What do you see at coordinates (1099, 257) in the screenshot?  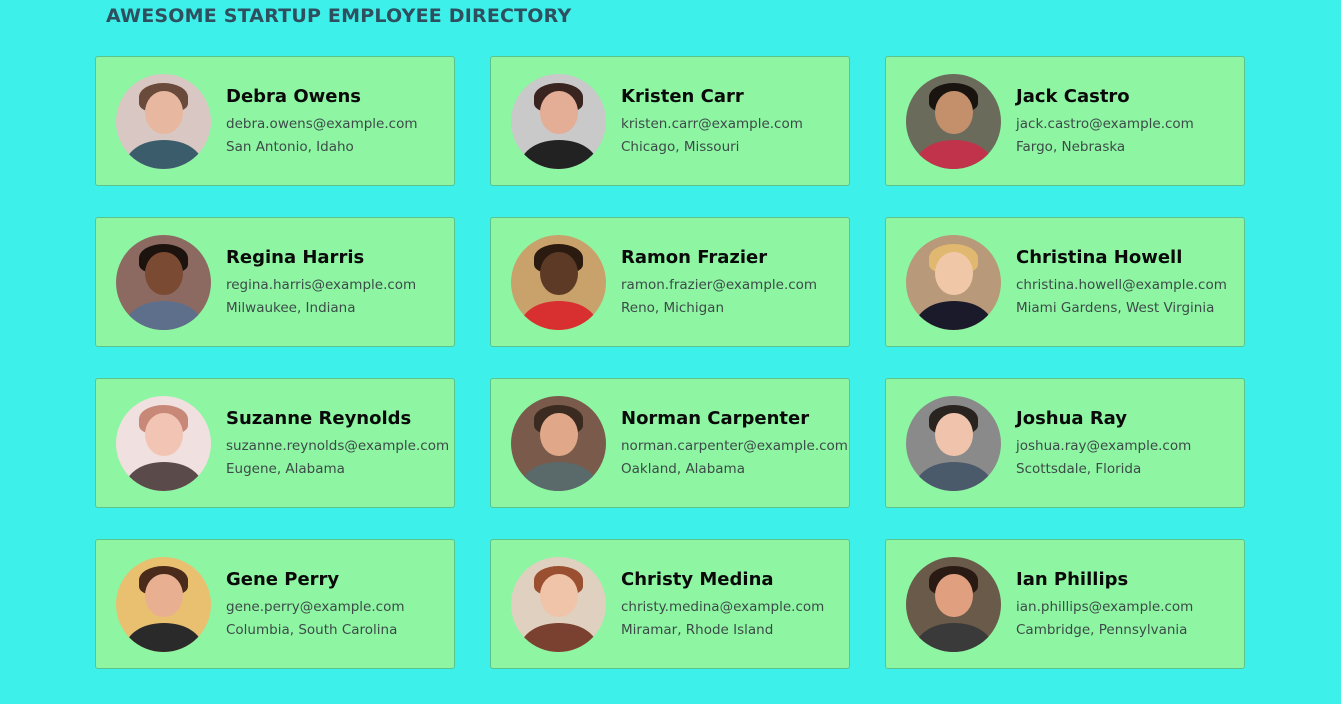 I see `employee-name: Christina Howell` at bounding box center [1099, 257].